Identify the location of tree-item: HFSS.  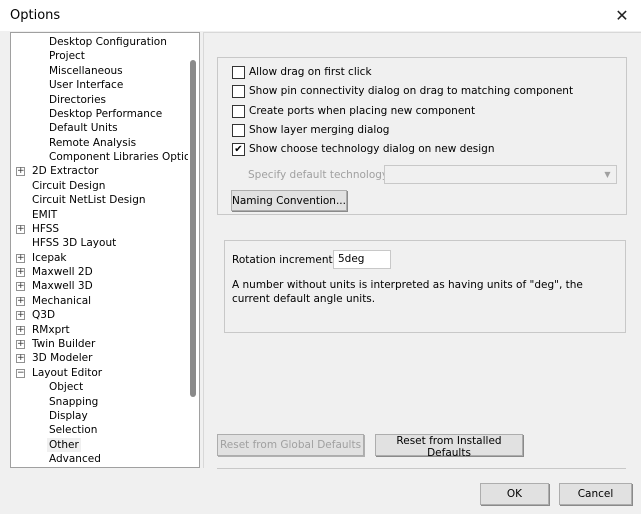
(45, 229).